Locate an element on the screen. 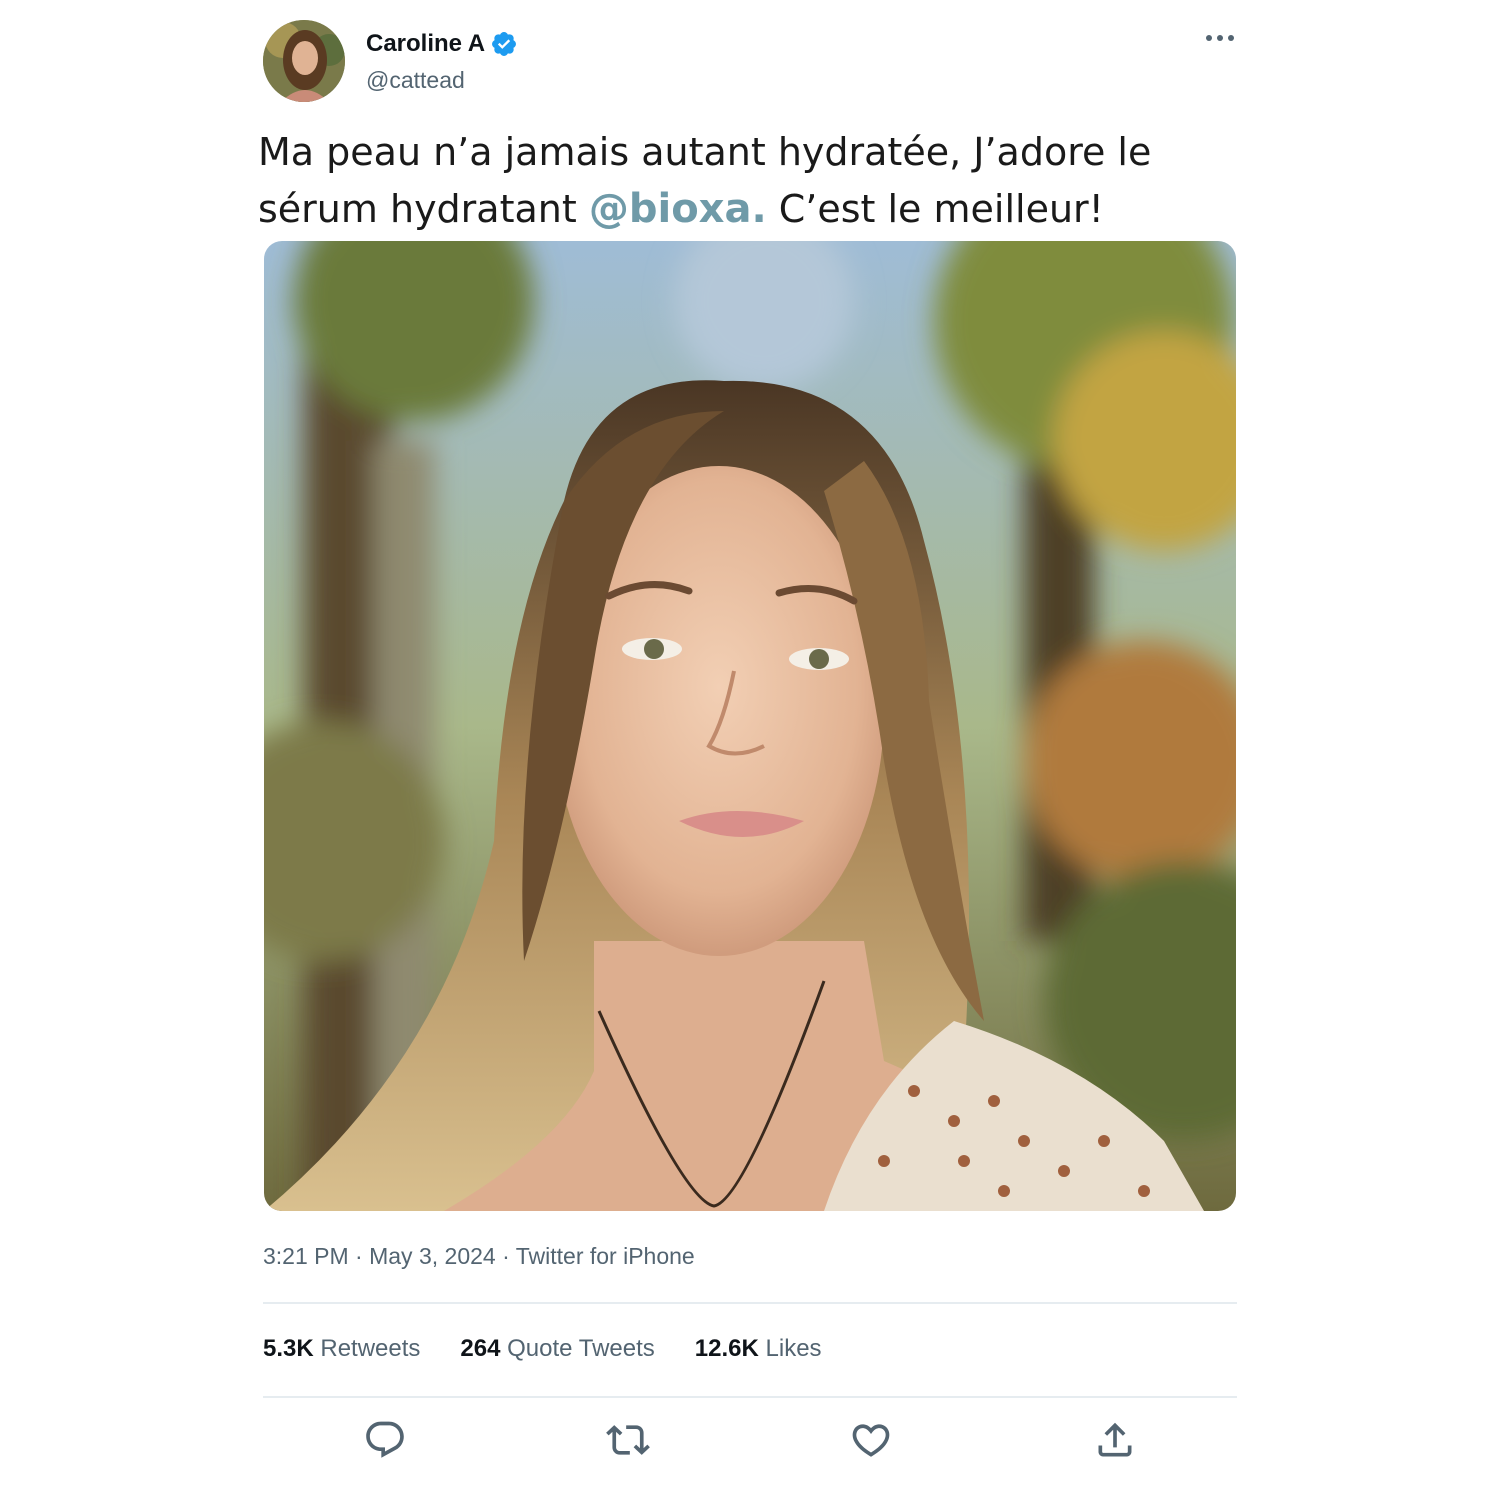  divider-bottom is located at coordinates (750, 1397).